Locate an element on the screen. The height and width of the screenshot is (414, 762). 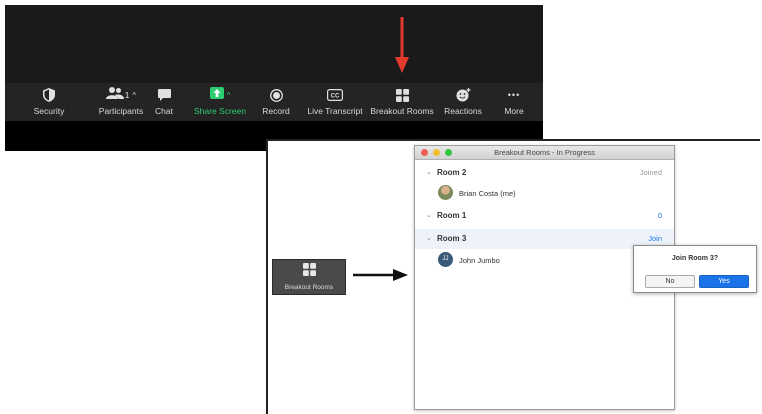
security-button: Security is located at coordinates (49, 101).